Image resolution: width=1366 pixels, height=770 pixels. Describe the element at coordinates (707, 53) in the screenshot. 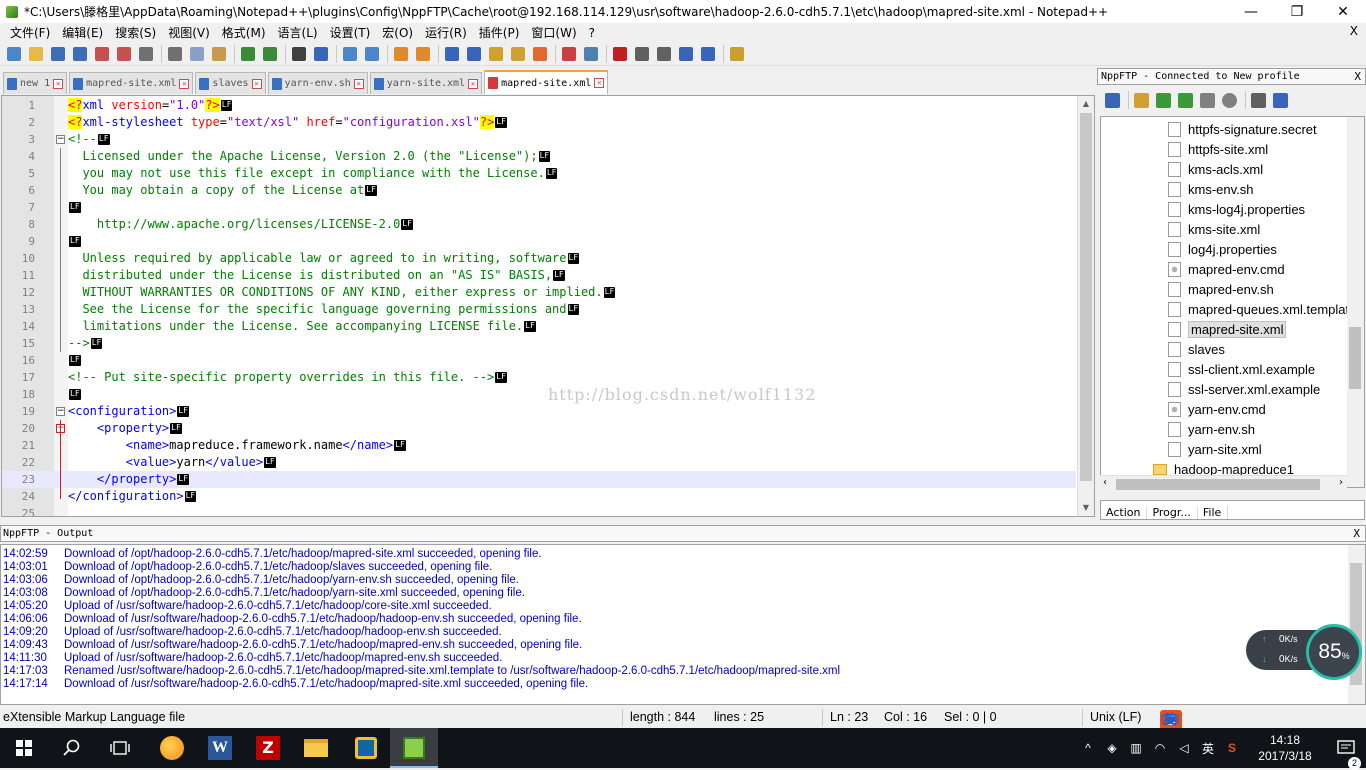

I see `save-macro-button` at that location.